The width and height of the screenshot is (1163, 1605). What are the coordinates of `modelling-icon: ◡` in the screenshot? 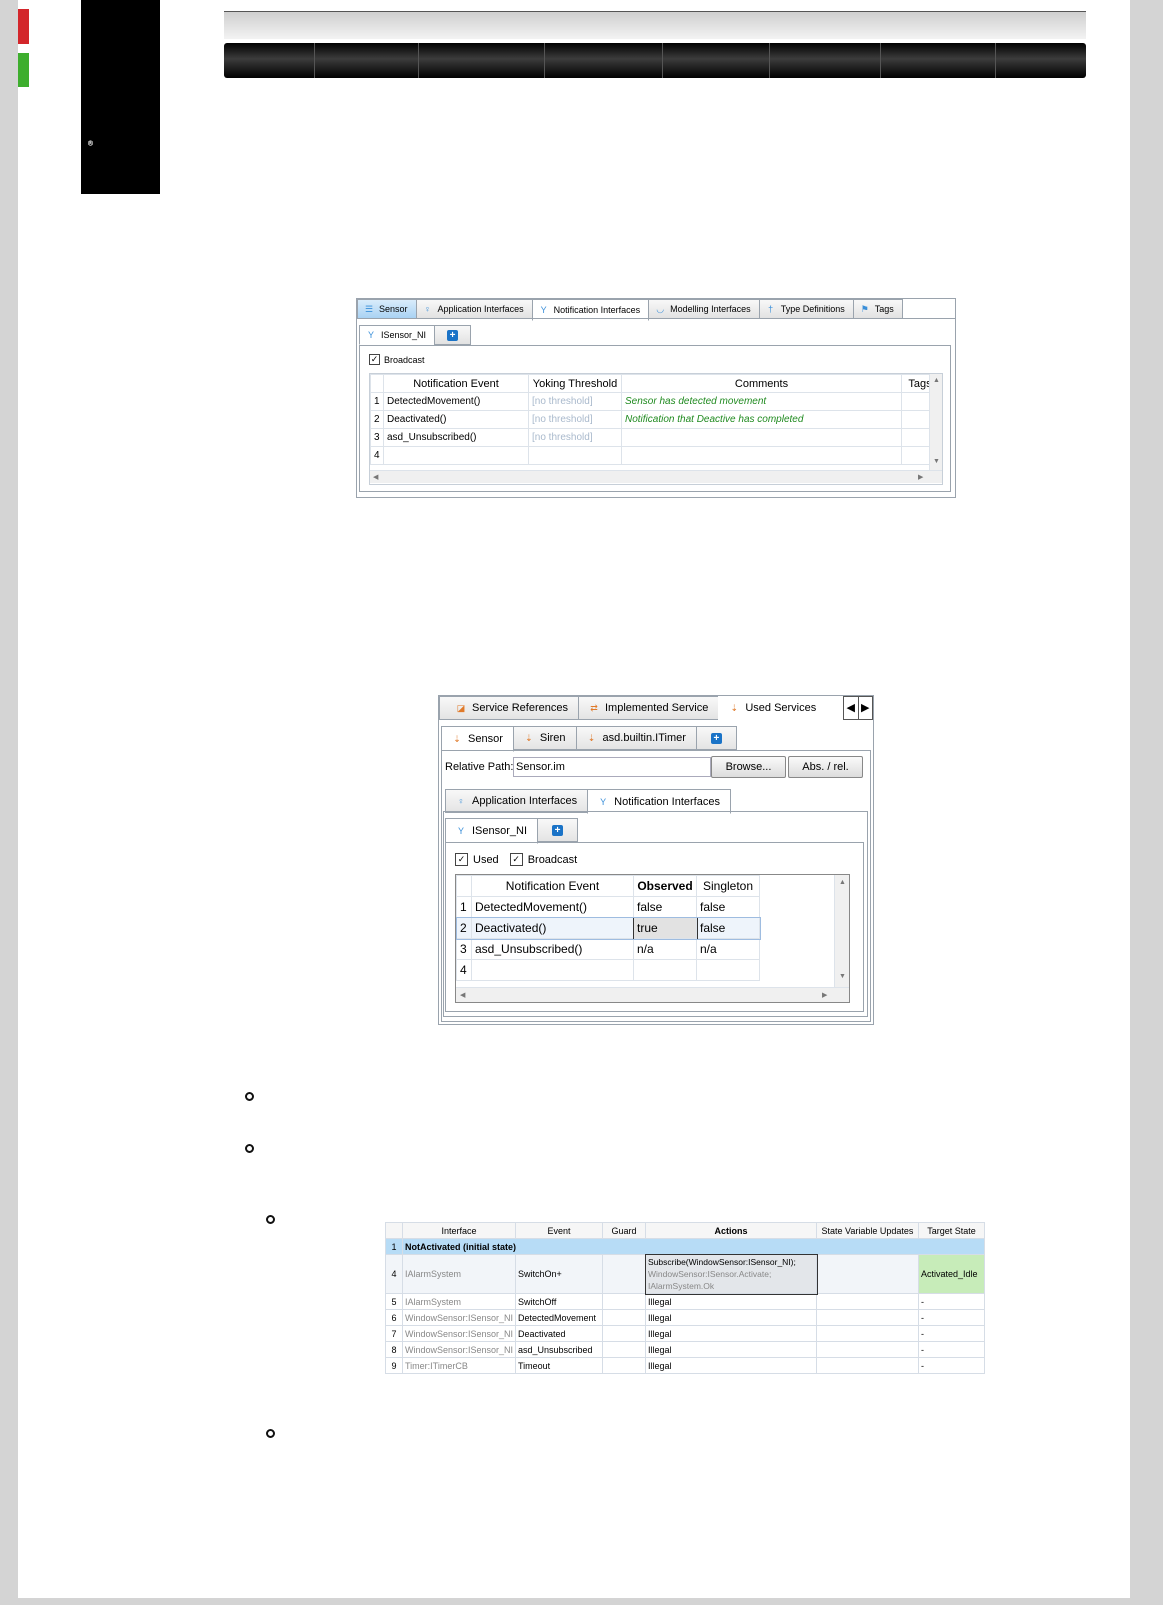 It's located at (660, 309).